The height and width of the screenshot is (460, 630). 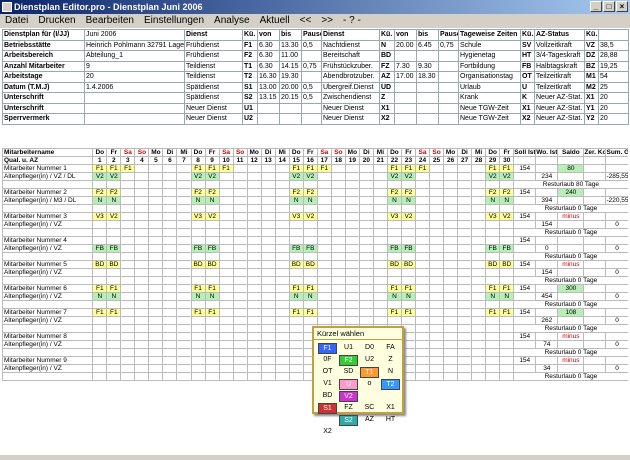 I want to click on shift-cell: V3, so click(x=493, y=216).